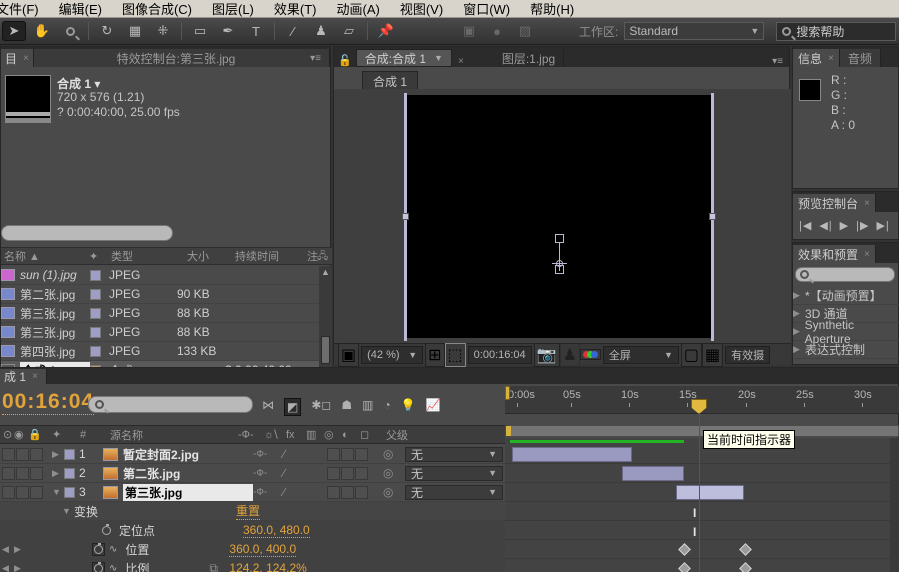 The height and width of the screenshot is (572, 899). I want to click on motion-blur-switch-icon: ◎, so click(333, 434).